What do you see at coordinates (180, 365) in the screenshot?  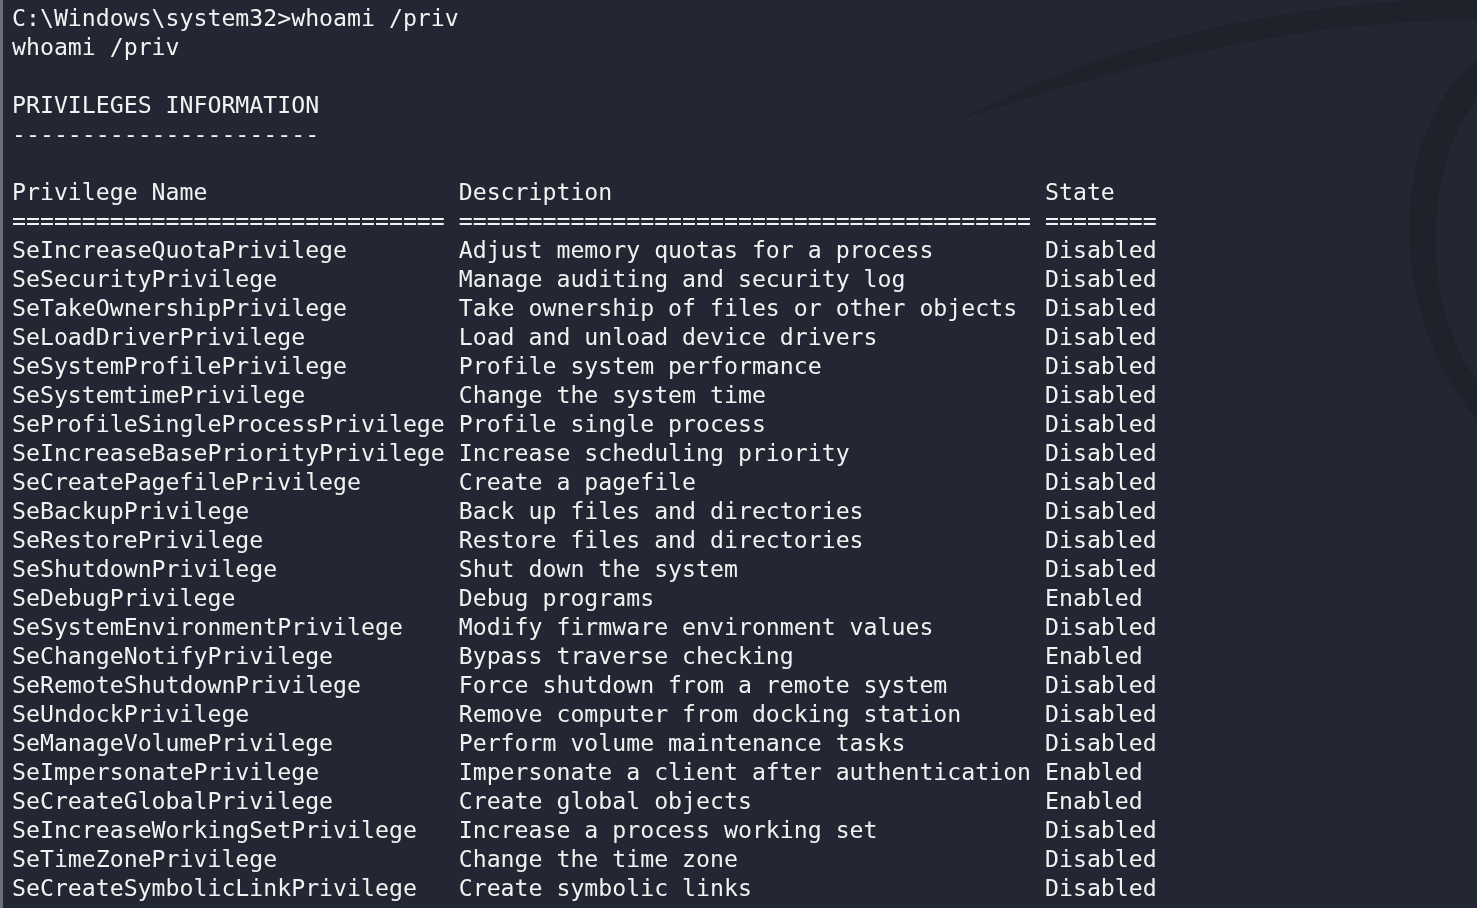 I see `privilege-name: SeSystemProfilePrivilege` at bounding box center [180, 365].